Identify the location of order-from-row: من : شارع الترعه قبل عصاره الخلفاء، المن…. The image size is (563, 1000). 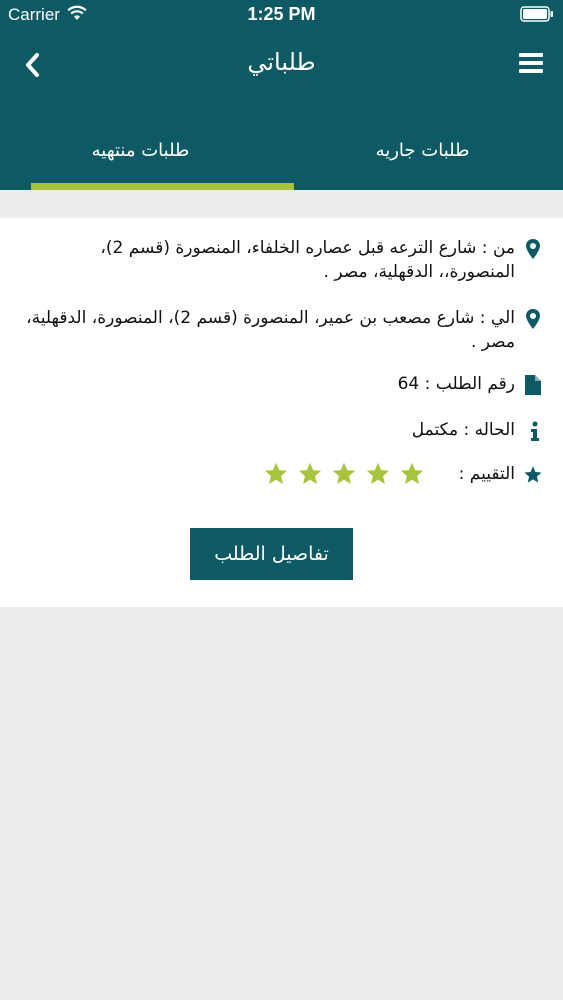
(281, 260).